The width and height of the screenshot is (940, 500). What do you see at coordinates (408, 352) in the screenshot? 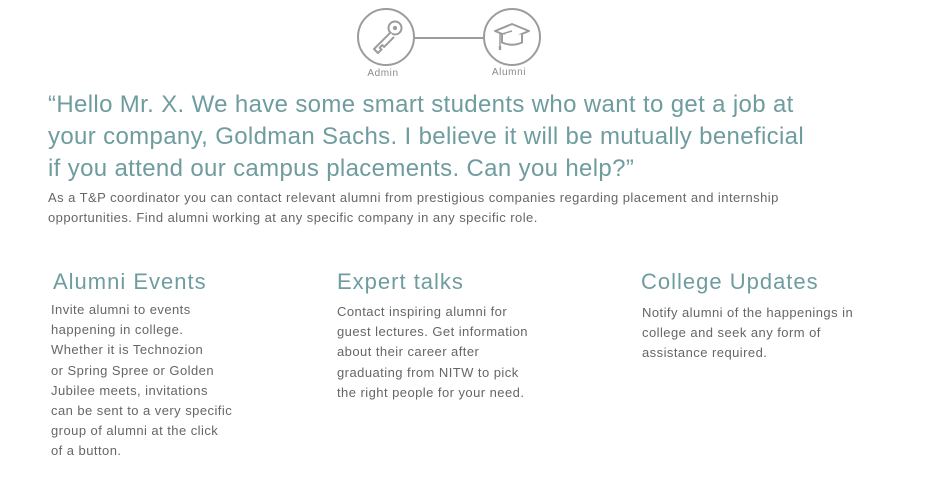
I see `description-line: about their career after` at bounding box center [408, 352].